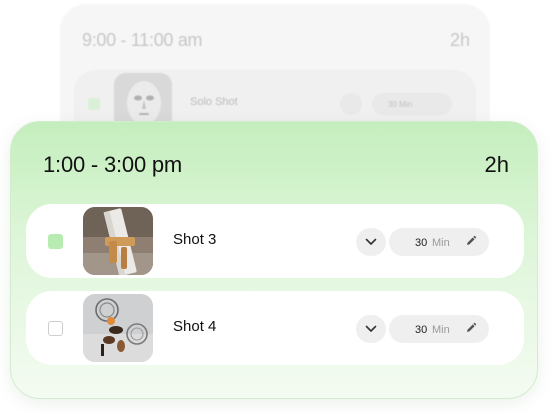  What do you see at coordinates (142, 40) in the screenshot?
I see `block-time-range: 9:00 - 11:00 am` at bounding box center [142, 40].